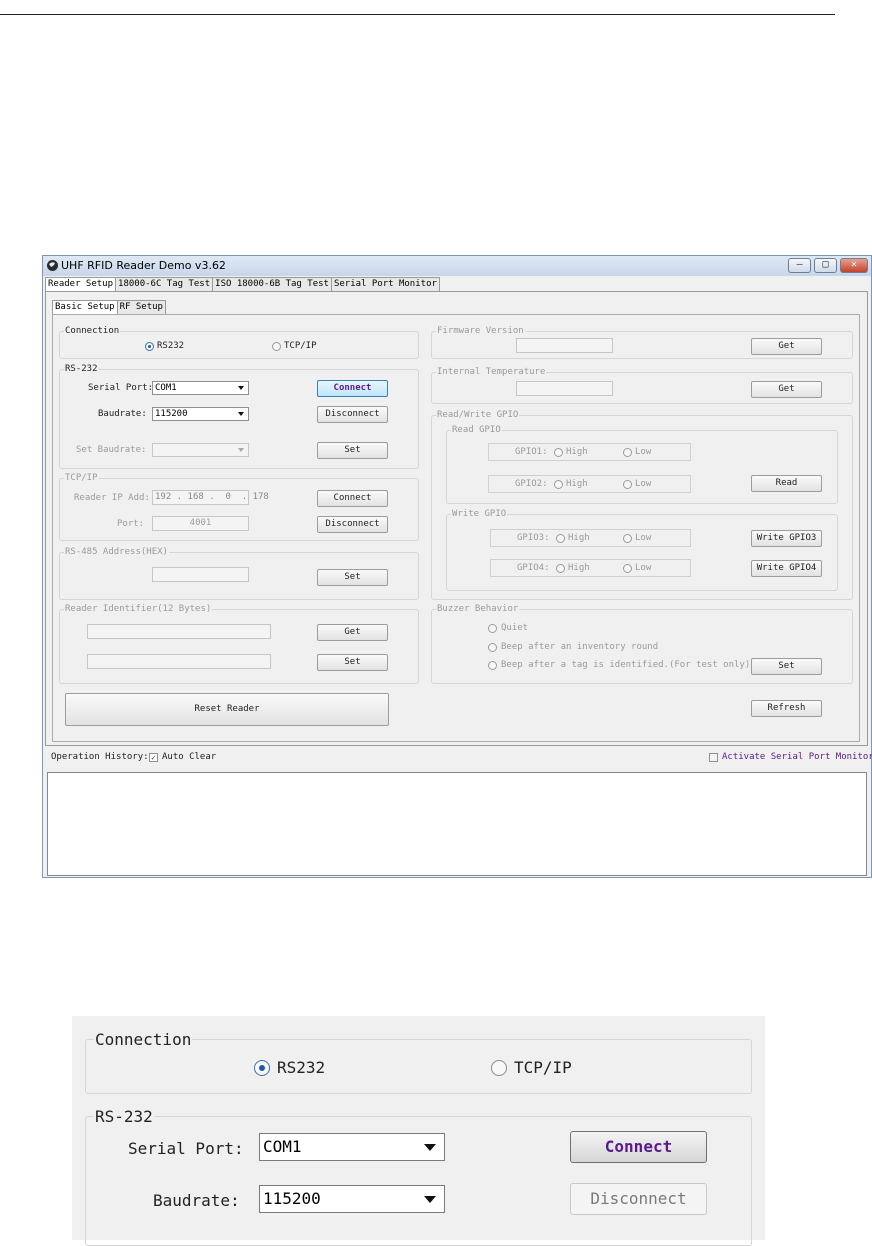 The height and width of the screenshot is (1246, 872). What do you see at coordinates (166, 388) in the screenshot?
I see `serial-port-value: COM1` at bounding box center [166, 388].